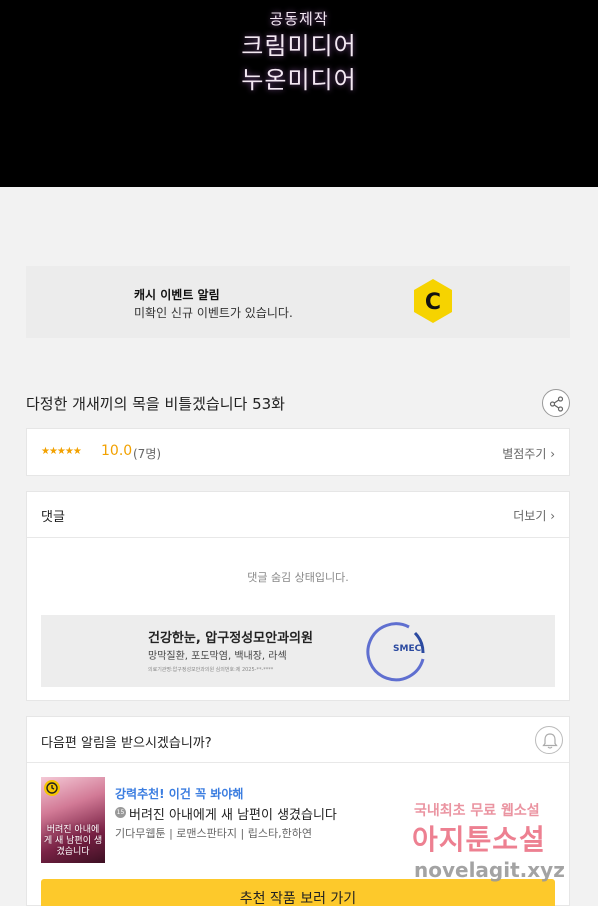 This screenshot has height=906, width=598. Describe the element at coordinates (117, 451) in the screenshot. I see `rating-score: 10.0` at that location.